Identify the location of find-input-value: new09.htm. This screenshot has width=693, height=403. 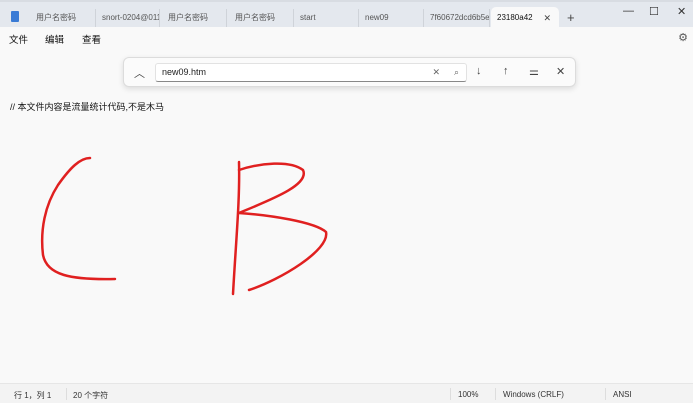
(184, 72).